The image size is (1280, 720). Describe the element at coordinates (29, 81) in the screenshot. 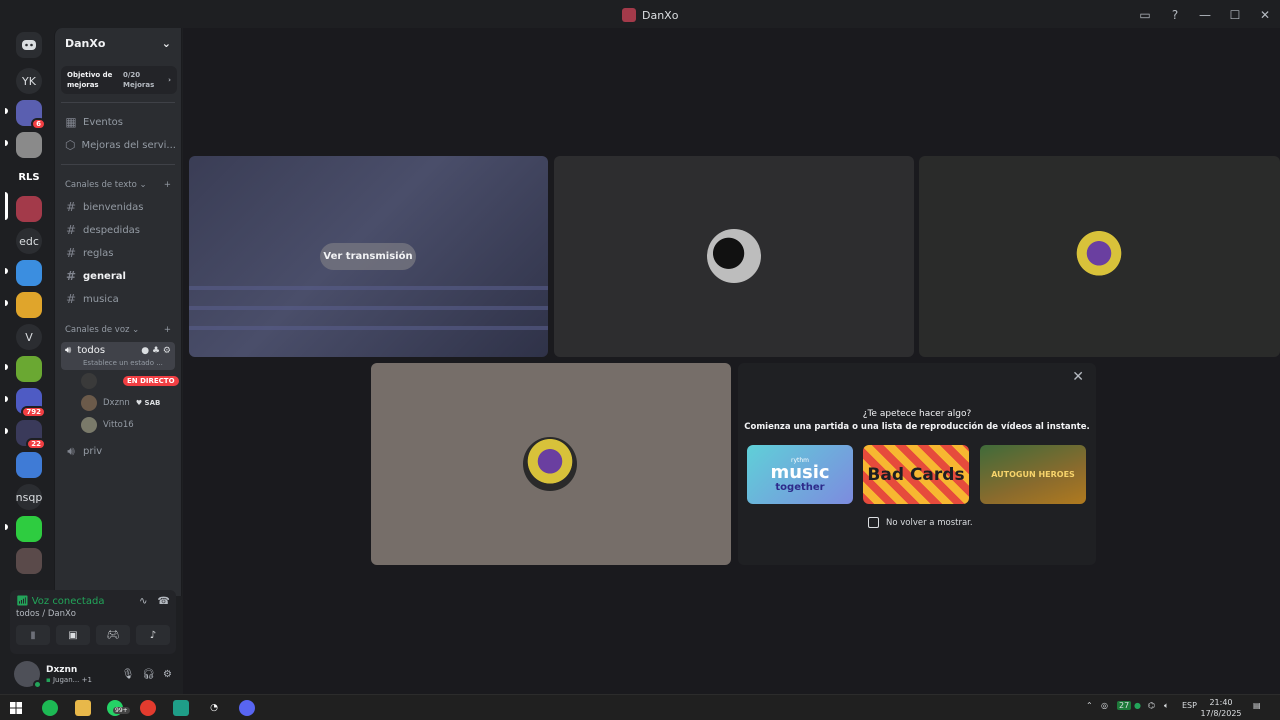

I see `server-yk: YK` at that location.